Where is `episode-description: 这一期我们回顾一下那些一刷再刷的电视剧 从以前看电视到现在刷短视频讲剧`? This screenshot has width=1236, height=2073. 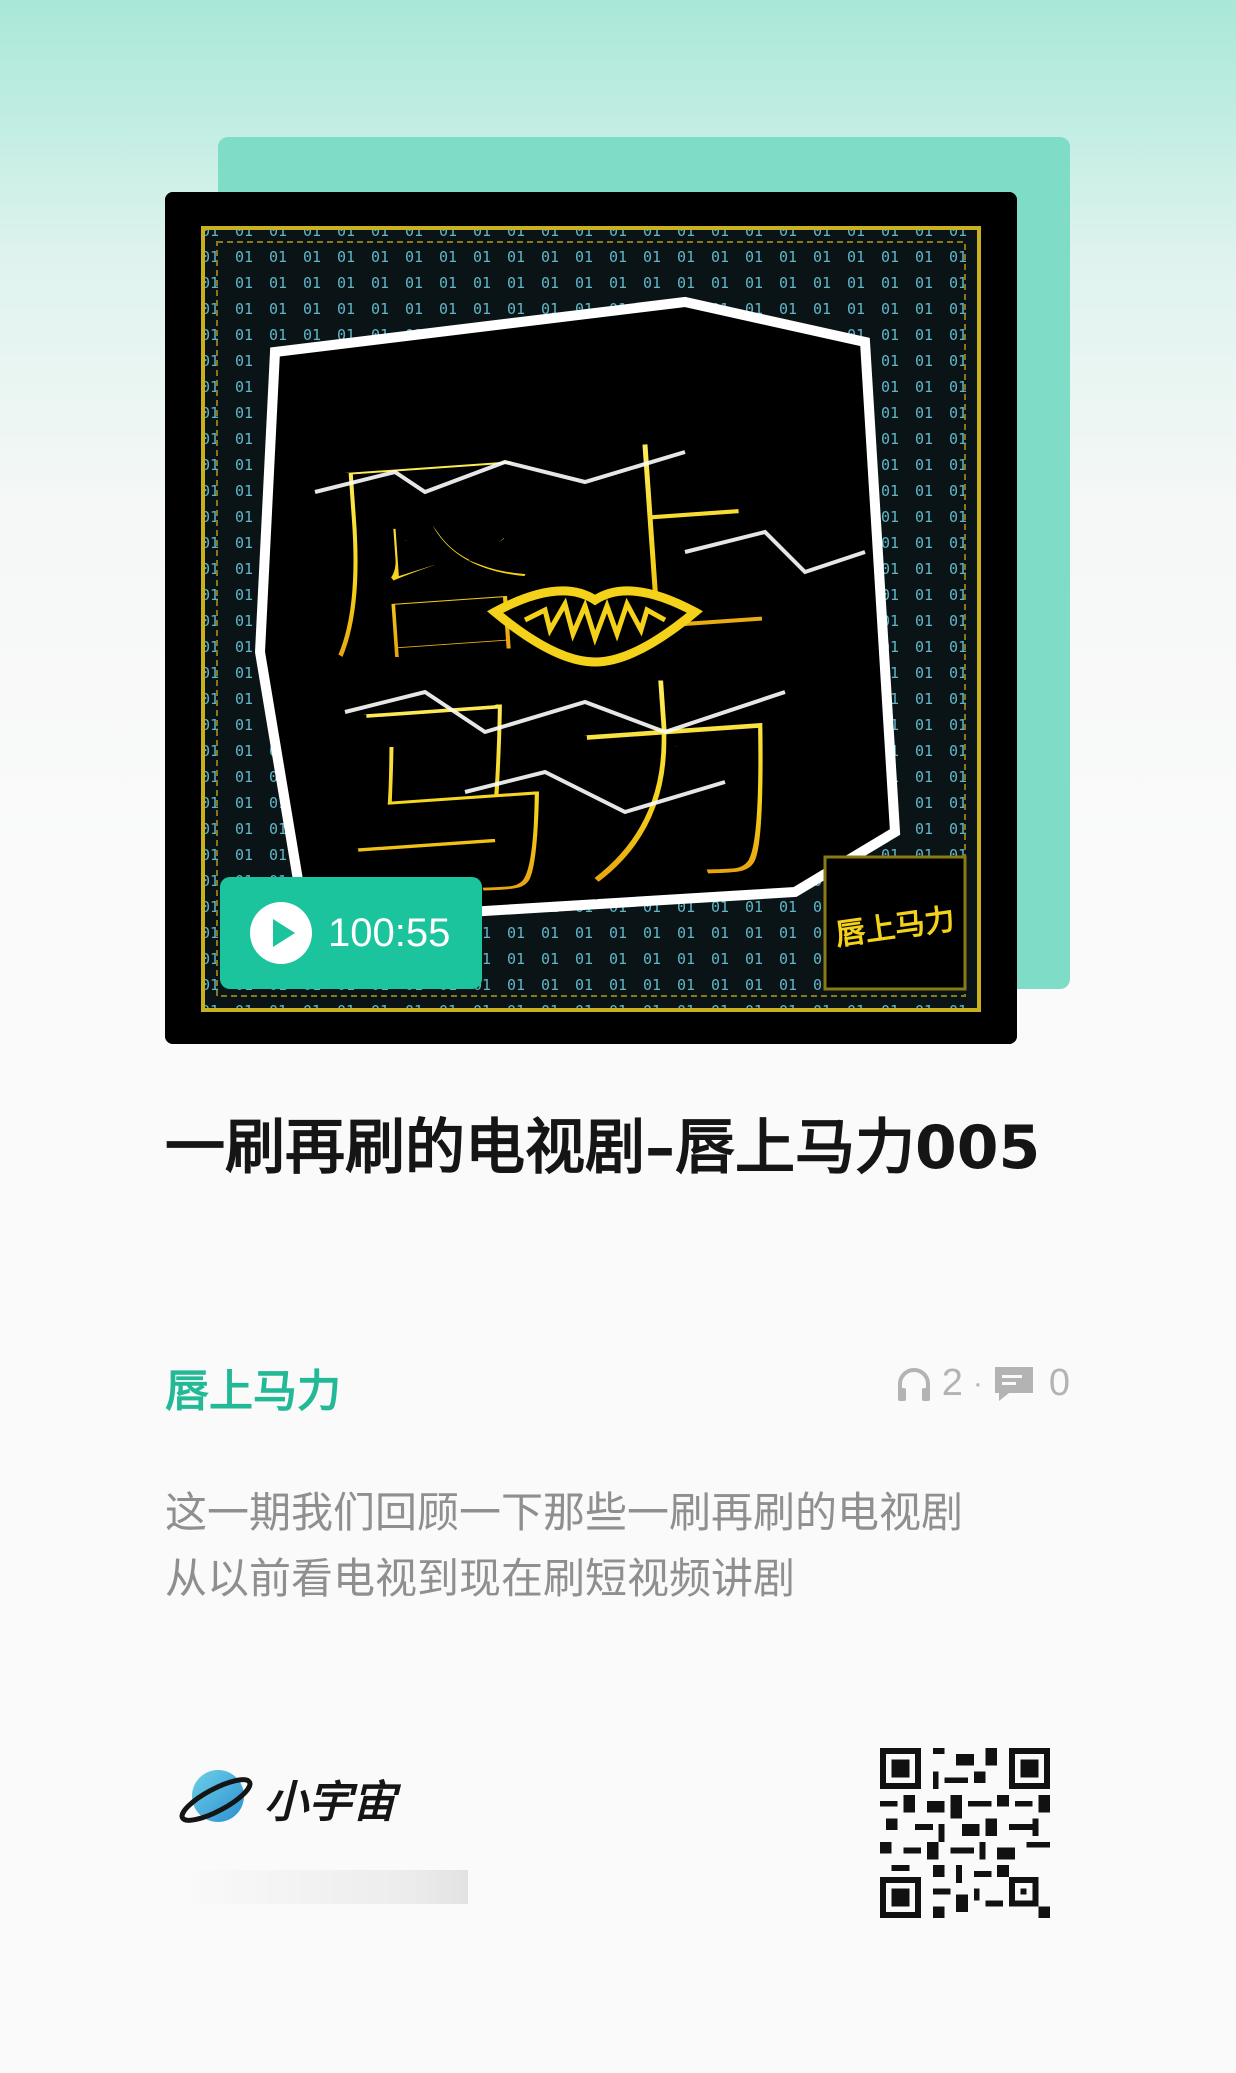 episode-description: 这一期我们回顾一下那些一刷再刷的电视剧 从以前看电视到现在刷短视频讲剧 is located at coordinates (615, 1546).